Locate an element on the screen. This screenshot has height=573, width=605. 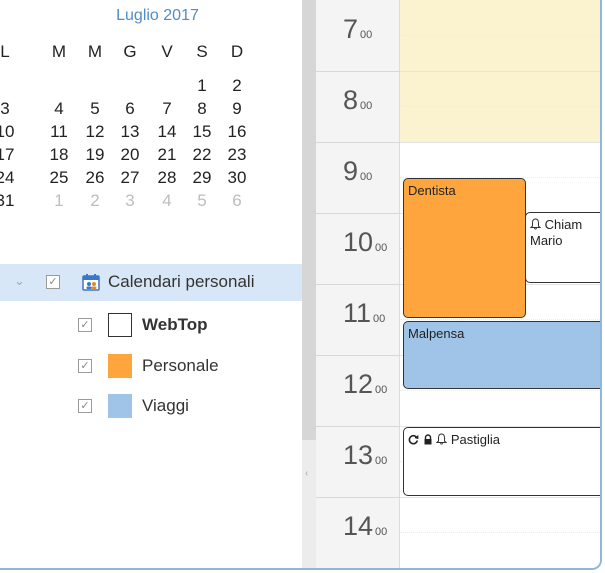
day-cell: 30 is located at coordinates (237, 178).